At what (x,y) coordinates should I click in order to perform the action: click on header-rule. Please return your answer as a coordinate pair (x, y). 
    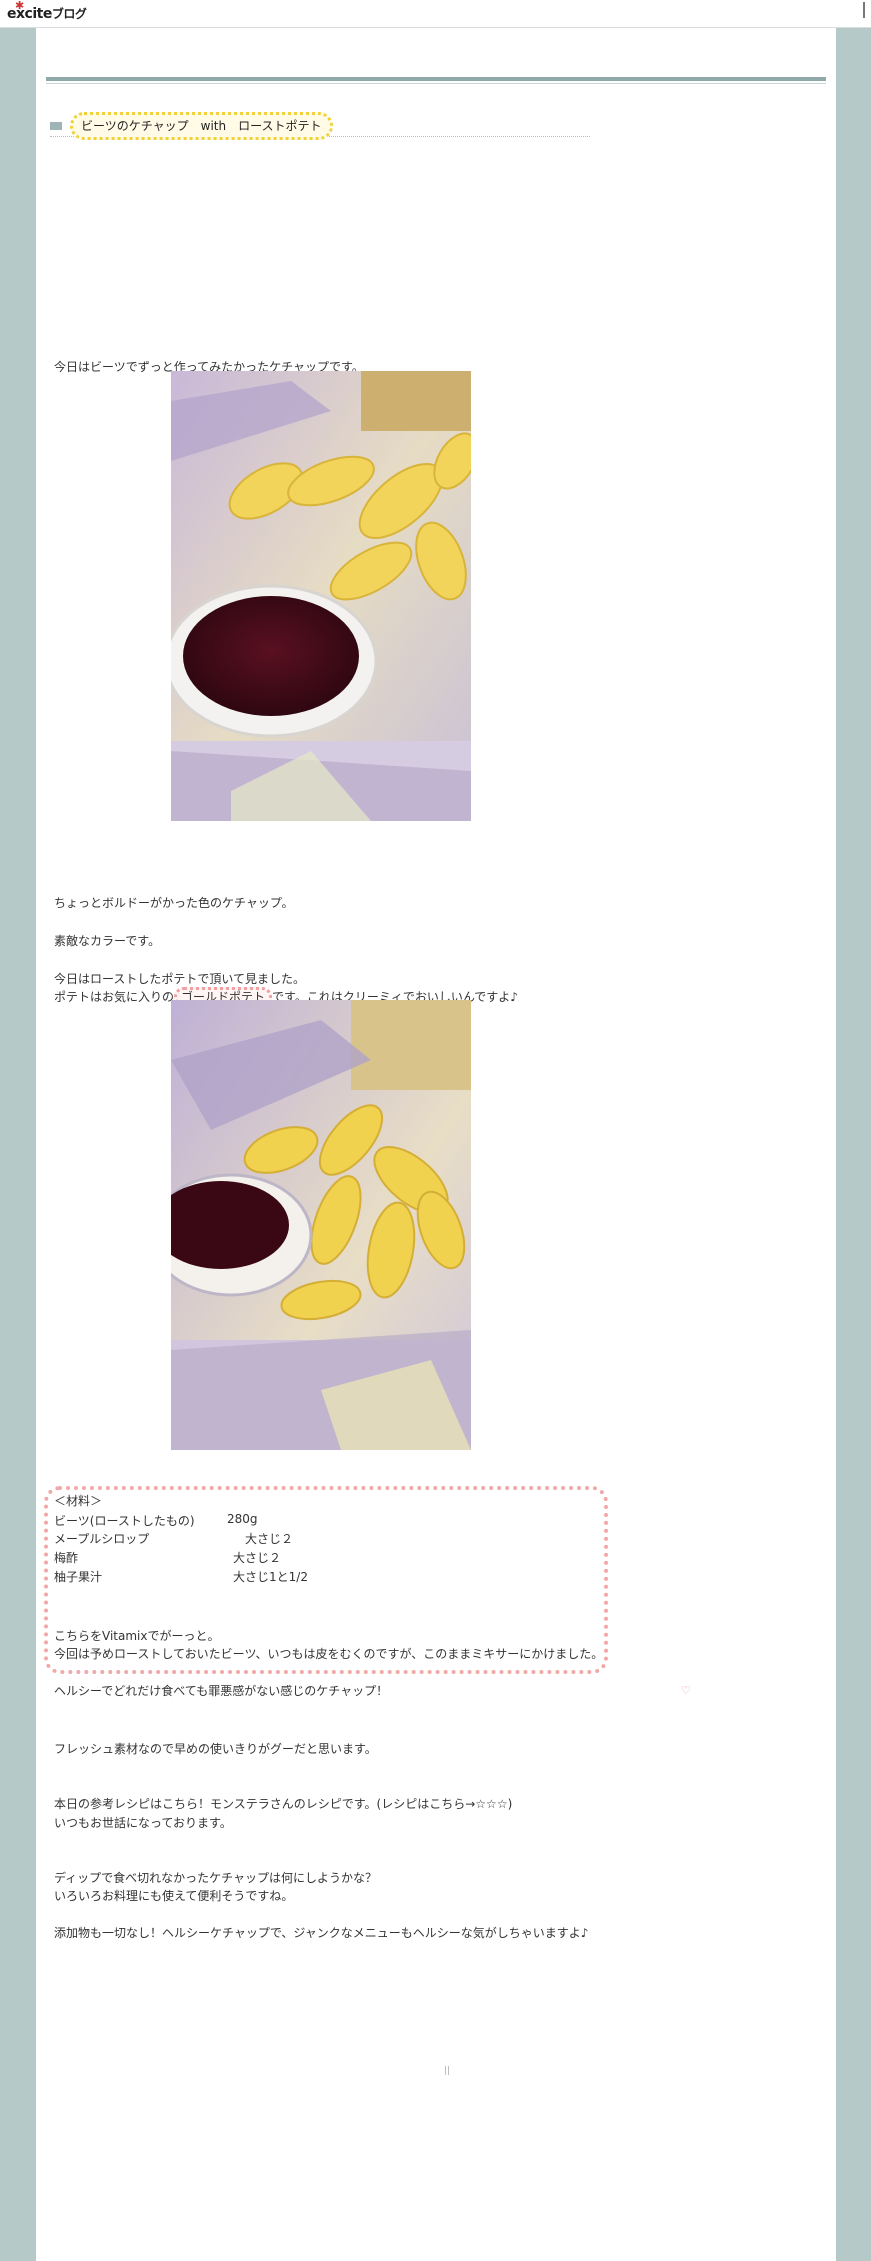
    Looking at the image, I should click on (436, 79).